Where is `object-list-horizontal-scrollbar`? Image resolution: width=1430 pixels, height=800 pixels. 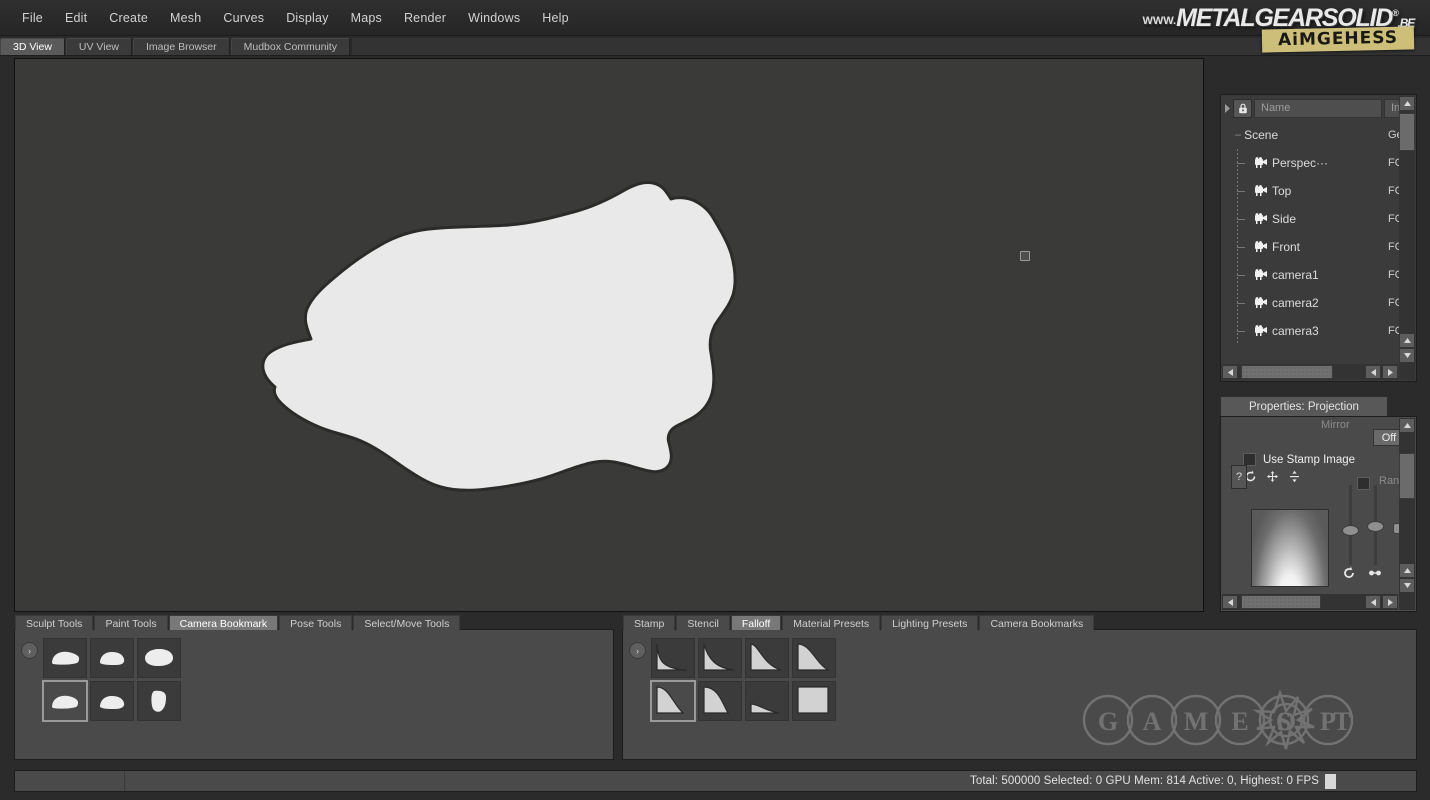 object-list-horizontal-scrollbar is located at coordinates (1310, 372).